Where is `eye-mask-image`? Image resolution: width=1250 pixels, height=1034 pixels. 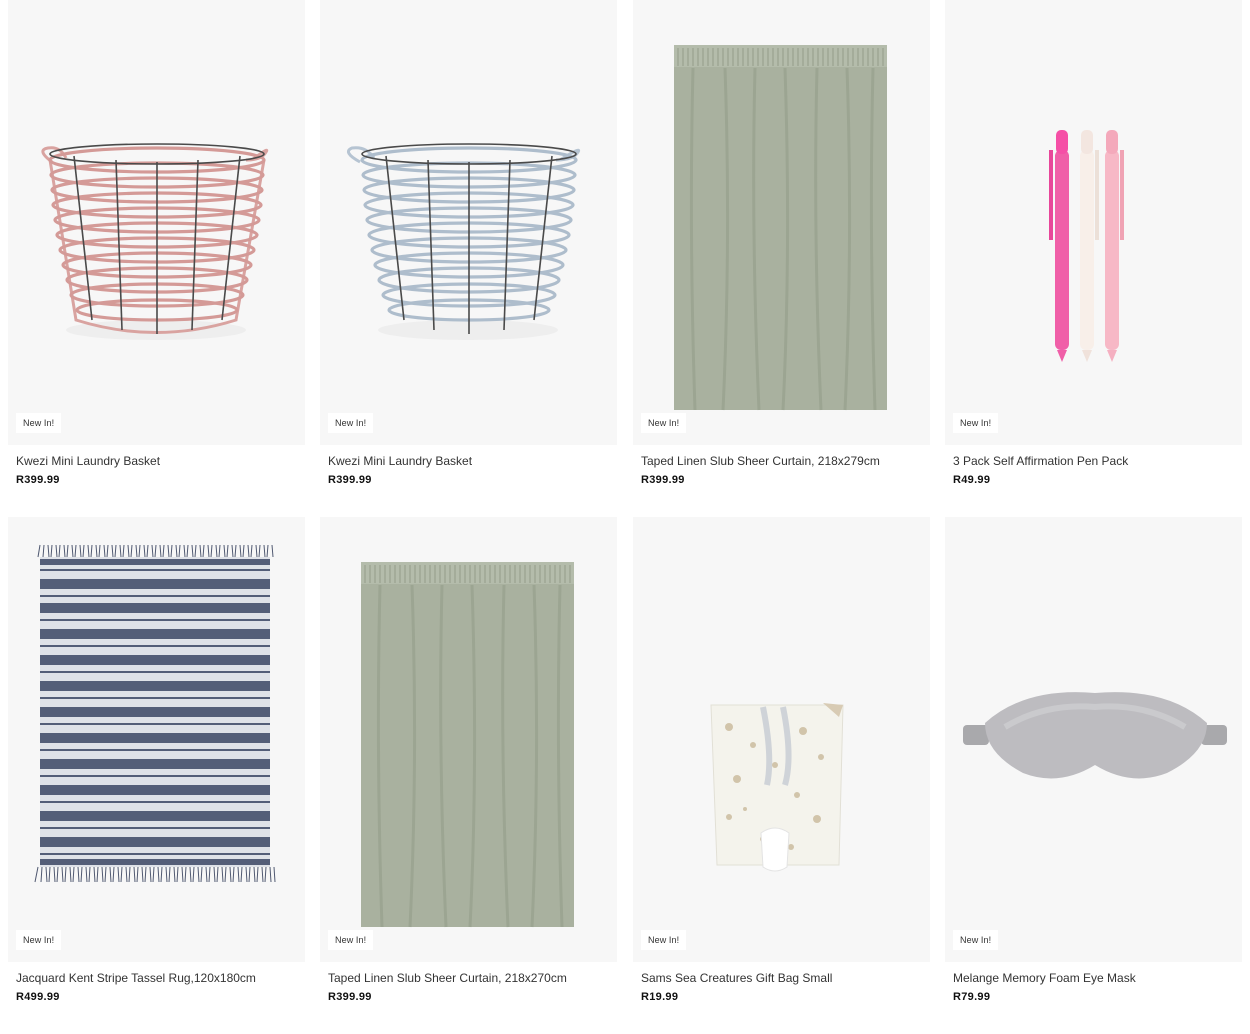 eye-mask-image is located at coordinates (1093, 739).